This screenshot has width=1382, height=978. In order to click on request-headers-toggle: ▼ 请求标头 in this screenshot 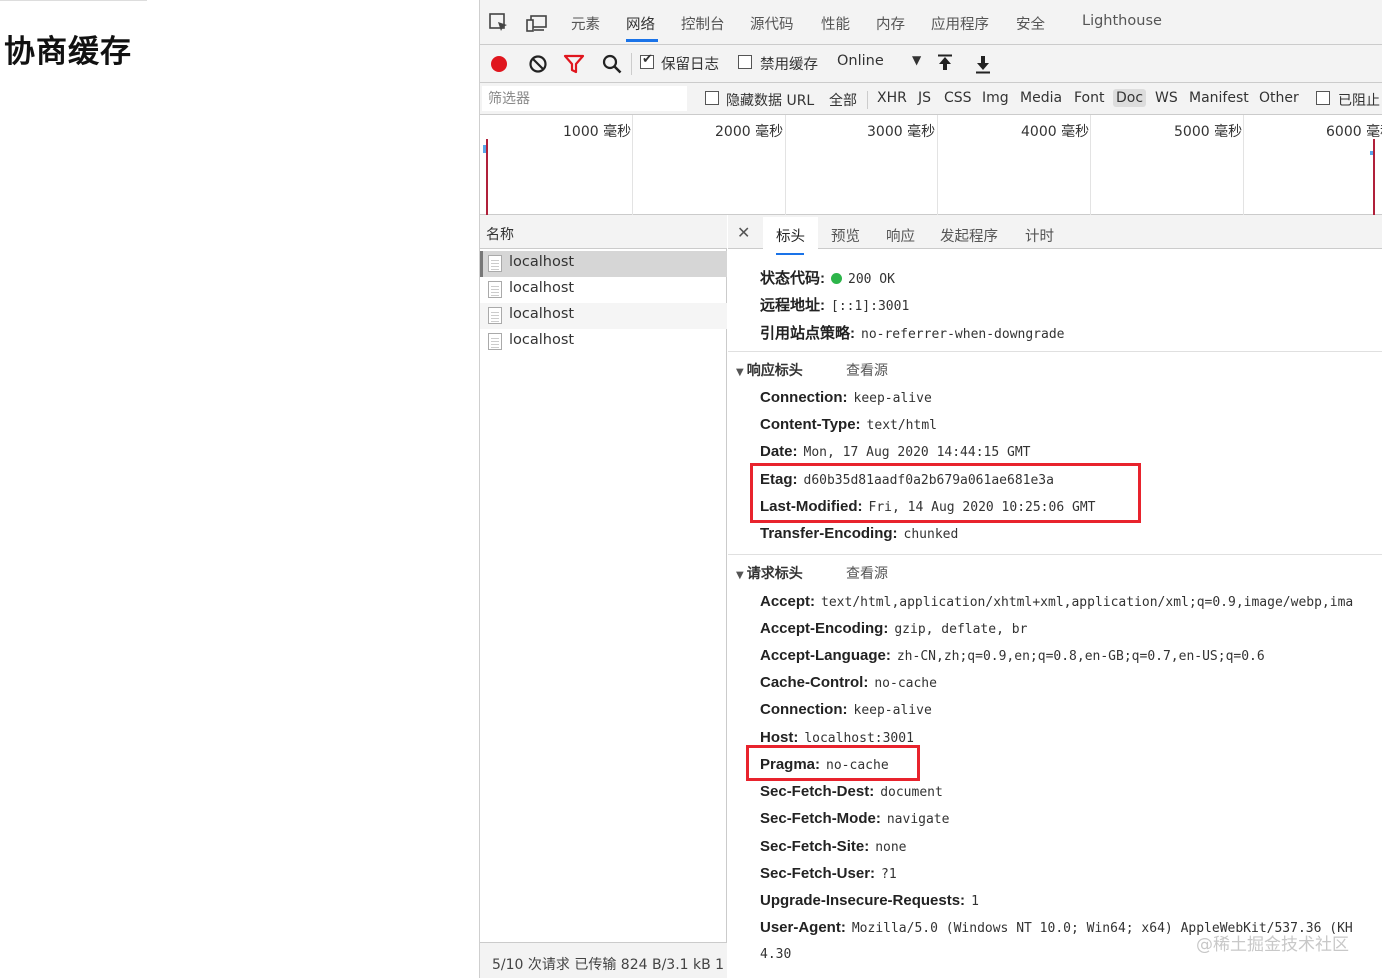, I will do `click(769, 573)`.